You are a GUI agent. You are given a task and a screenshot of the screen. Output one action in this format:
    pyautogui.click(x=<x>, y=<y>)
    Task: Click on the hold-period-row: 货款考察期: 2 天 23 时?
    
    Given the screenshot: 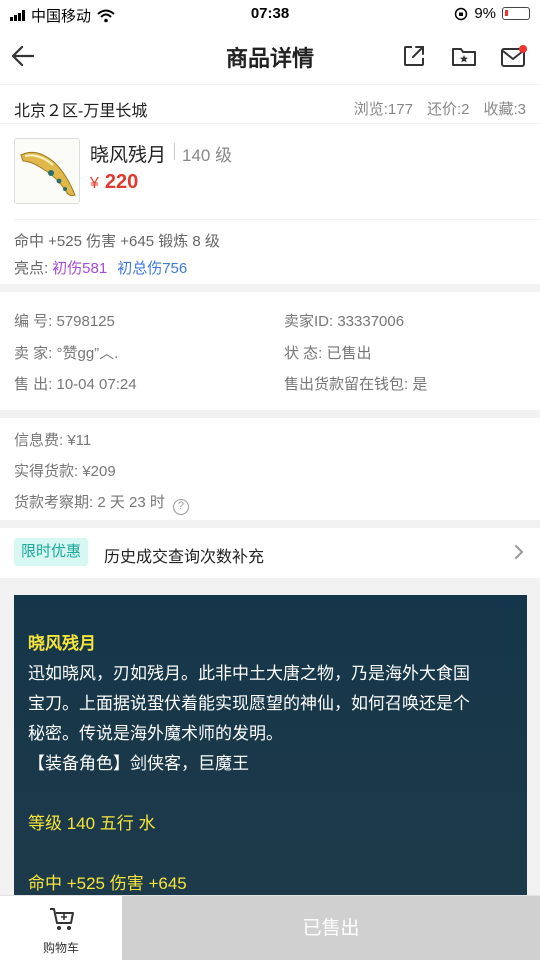 What is the action you would take?
    pyautogui.click(x=101, y=503)
    